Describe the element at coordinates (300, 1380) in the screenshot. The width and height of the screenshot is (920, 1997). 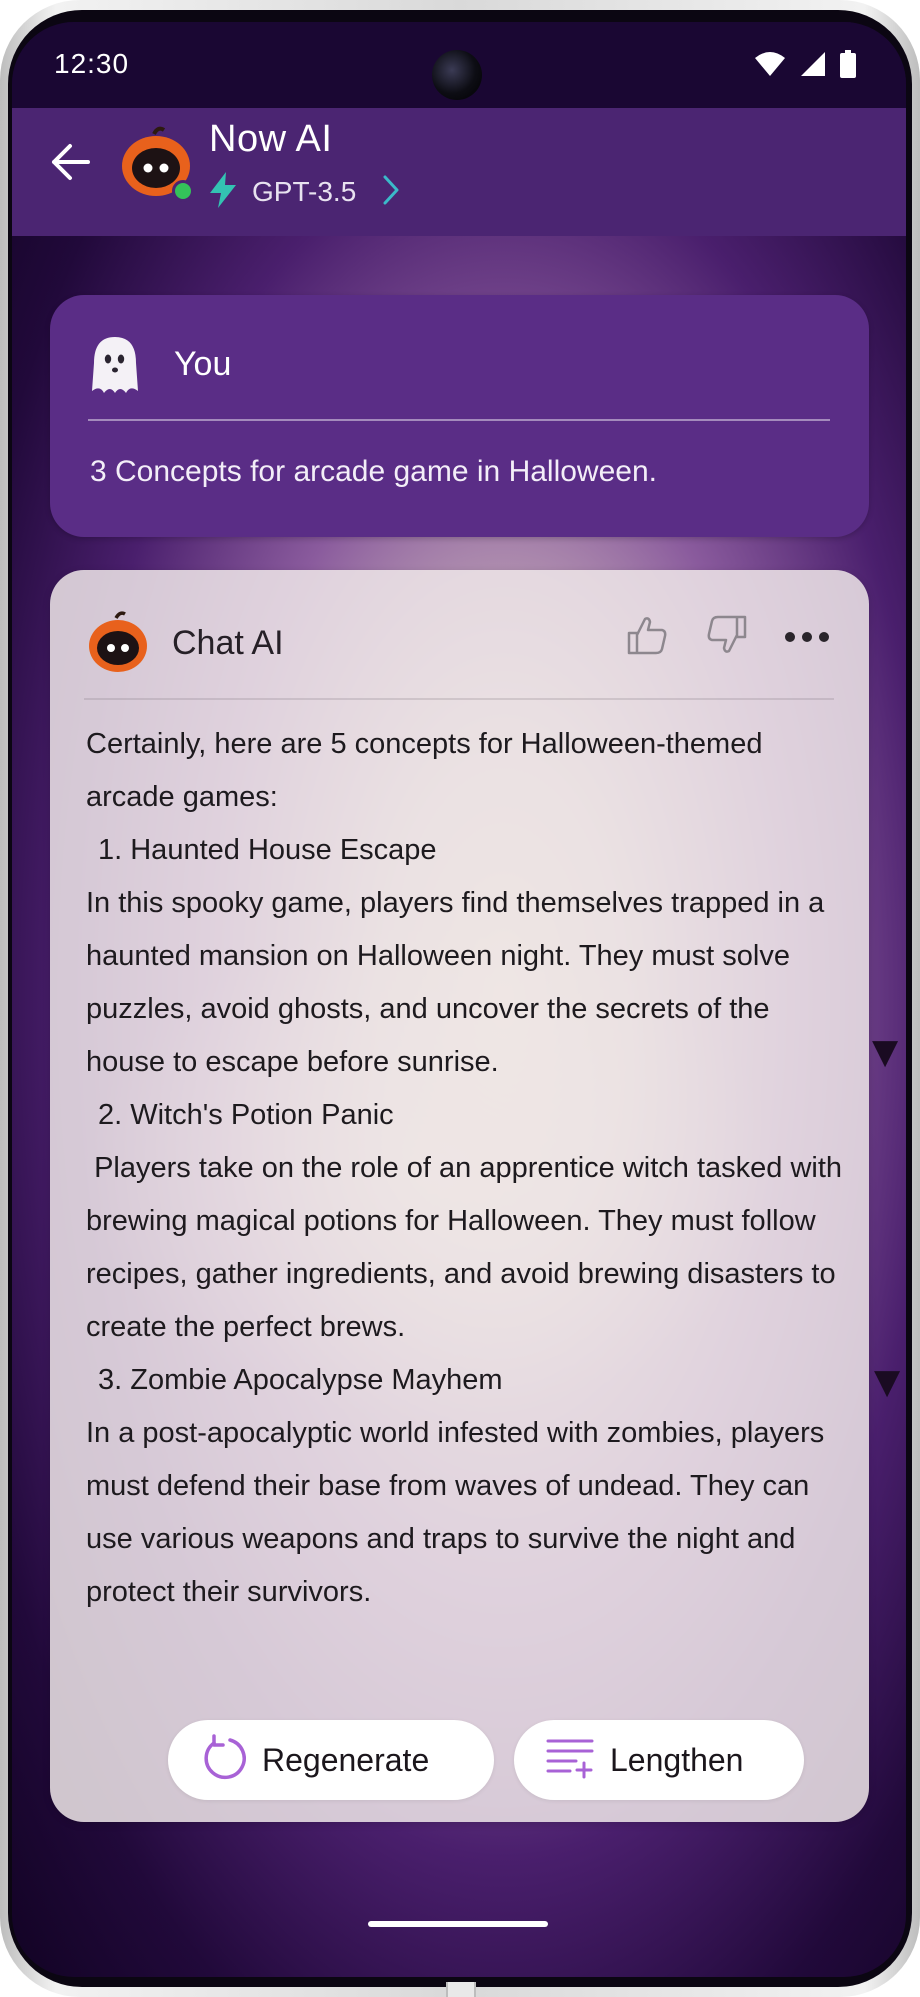
I see `concept-title: 3. Zombie Apocalypse Mayhem` at that location.